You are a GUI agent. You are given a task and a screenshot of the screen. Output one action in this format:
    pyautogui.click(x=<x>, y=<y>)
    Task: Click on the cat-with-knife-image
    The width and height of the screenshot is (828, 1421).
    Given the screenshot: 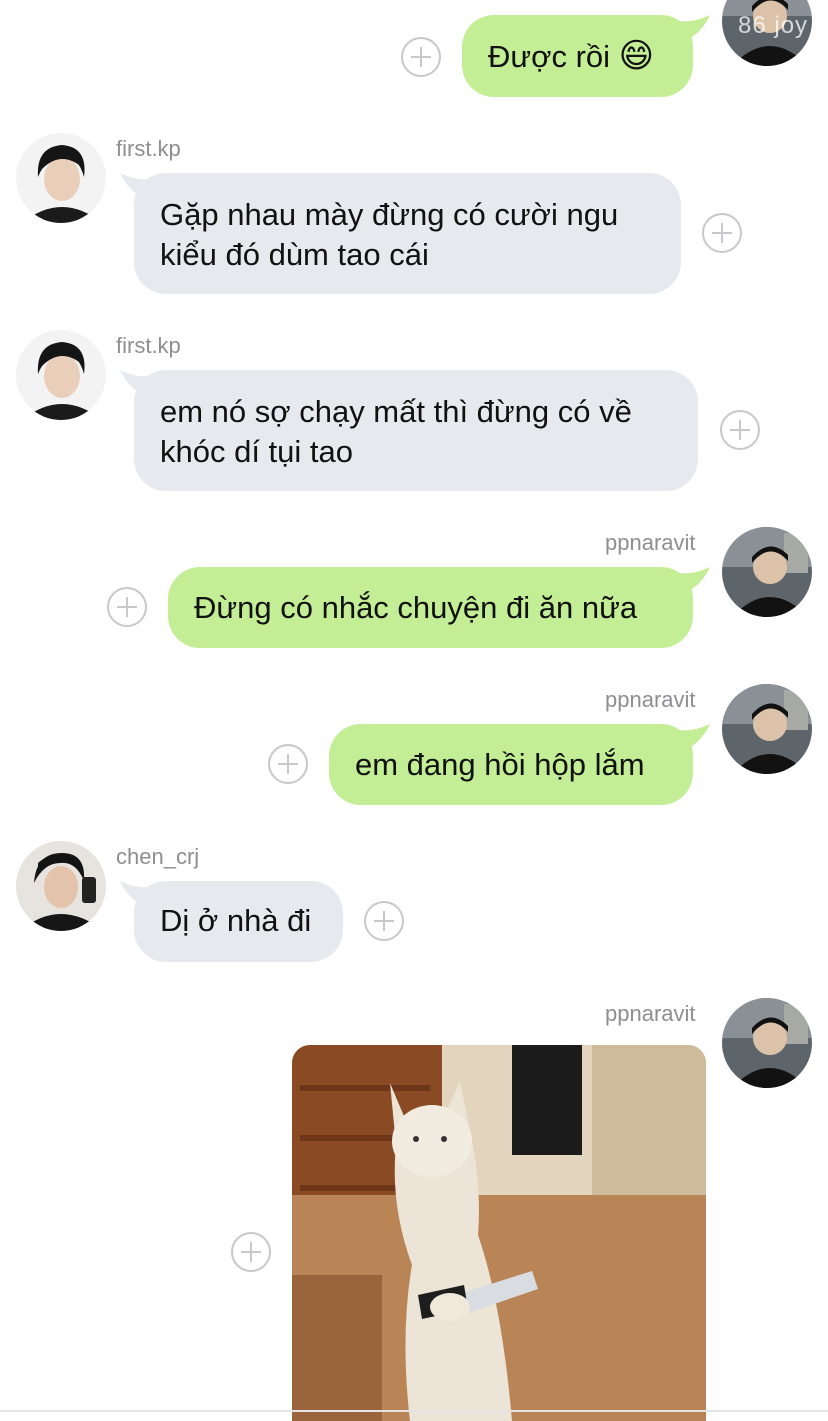 What is the action you would take?
    pyautogui.click(x=499, y=1233)
    